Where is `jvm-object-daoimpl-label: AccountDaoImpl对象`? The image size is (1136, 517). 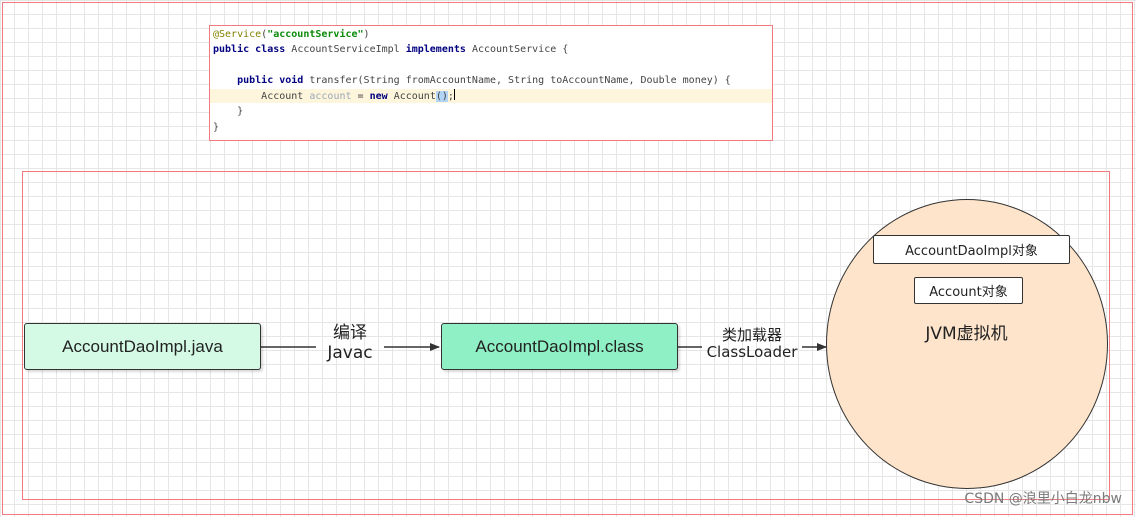
jvm-object-daoimpl-label: AccountDaoImpl对象 is located at coordinates (971, 251).